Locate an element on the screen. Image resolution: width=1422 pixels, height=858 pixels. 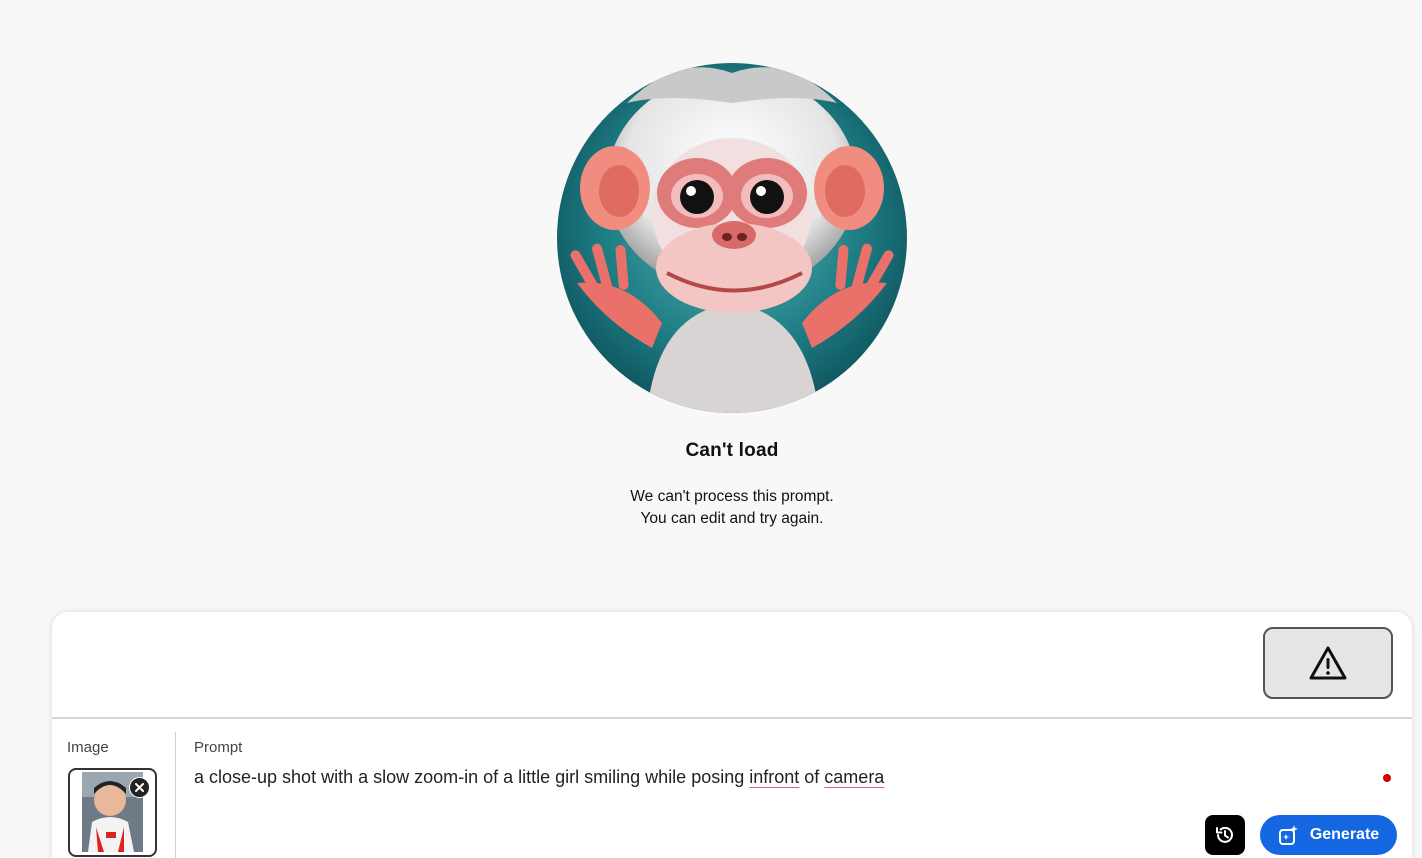
close-icon is located at coordinates (139, 787).